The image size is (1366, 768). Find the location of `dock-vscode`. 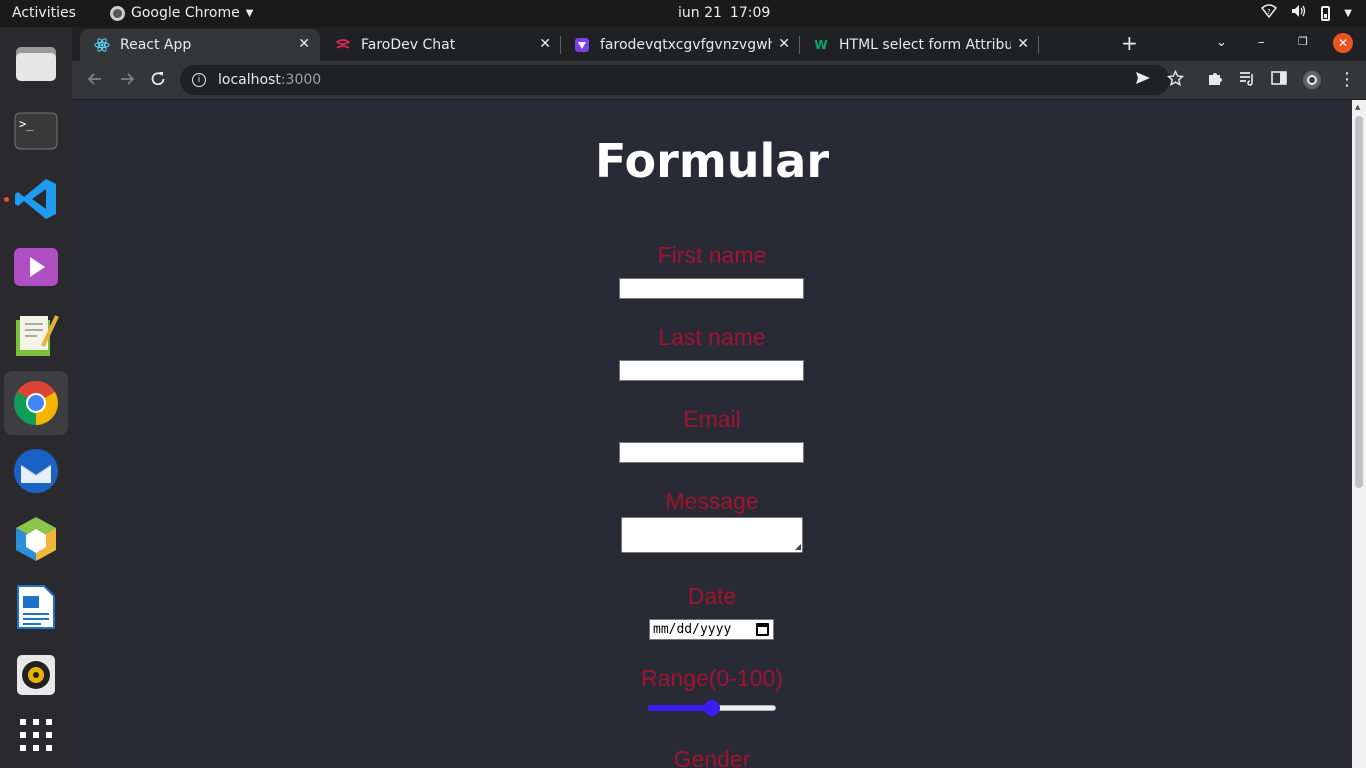

dock-vscode is located at coordinates (36, 199).